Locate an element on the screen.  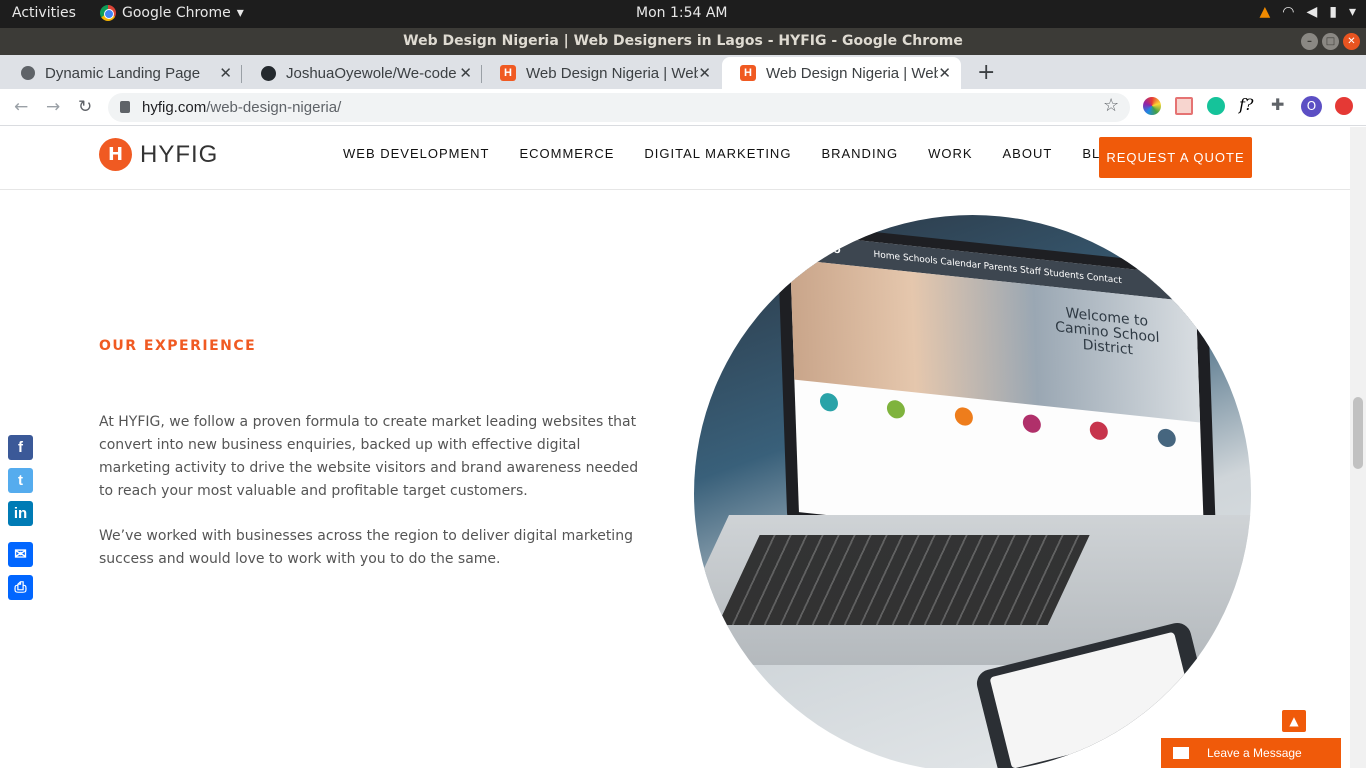
profile-avatar: O is located at coordinates (1311, 106).